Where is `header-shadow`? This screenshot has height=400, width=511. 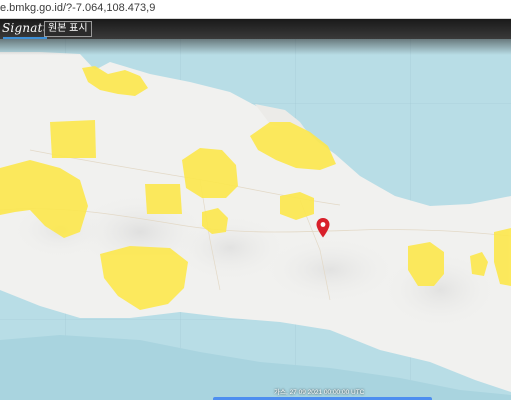 header-shadow is located at coordinates (255, 47).